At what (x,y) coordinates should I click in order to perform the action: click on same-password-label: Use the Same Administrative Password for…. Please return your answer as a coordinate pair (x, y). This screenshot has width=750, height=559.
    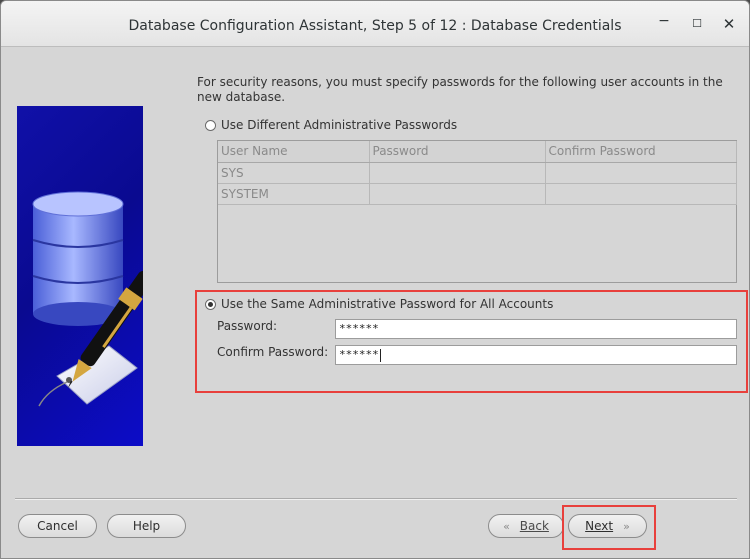
    Looking at the image, I should click on (387, 304).